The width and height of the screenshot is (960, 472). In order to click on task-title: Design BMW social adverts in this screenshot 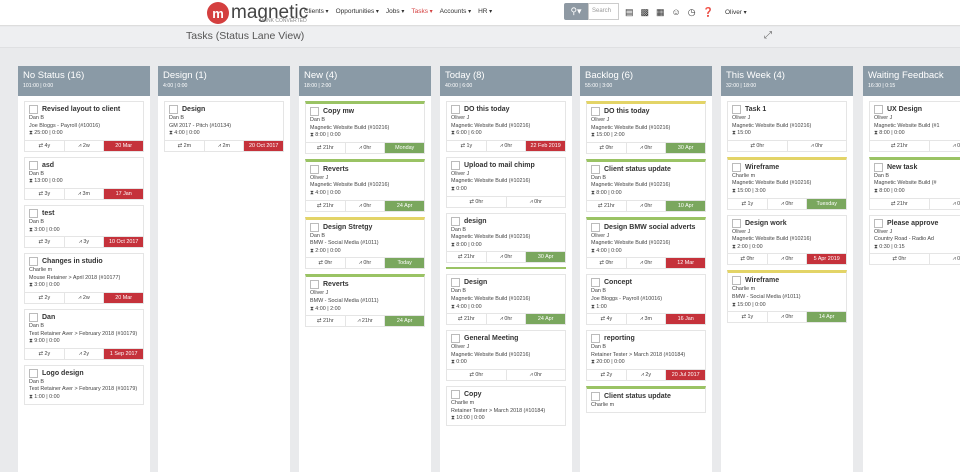, I will do `click(649, 227)`.